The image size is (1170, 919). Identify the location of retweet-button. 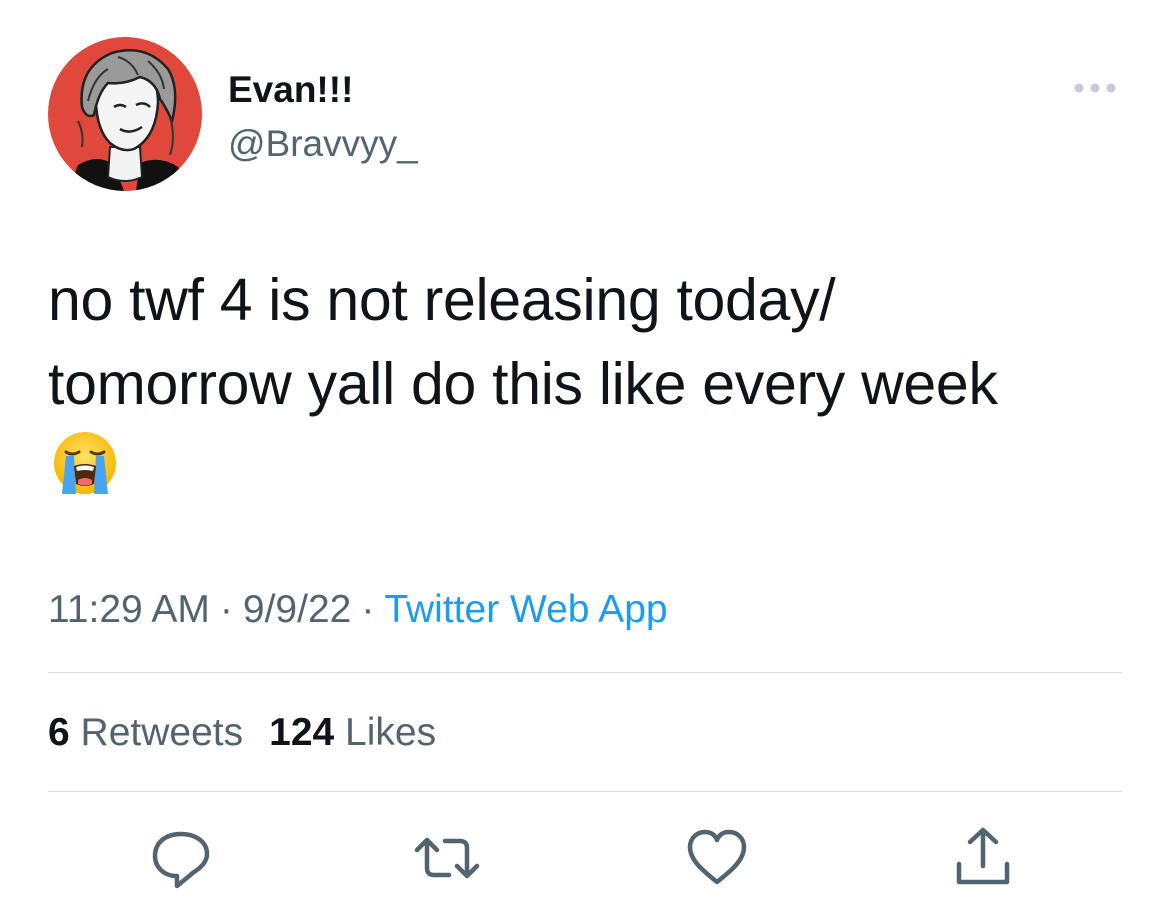
(447, 858).